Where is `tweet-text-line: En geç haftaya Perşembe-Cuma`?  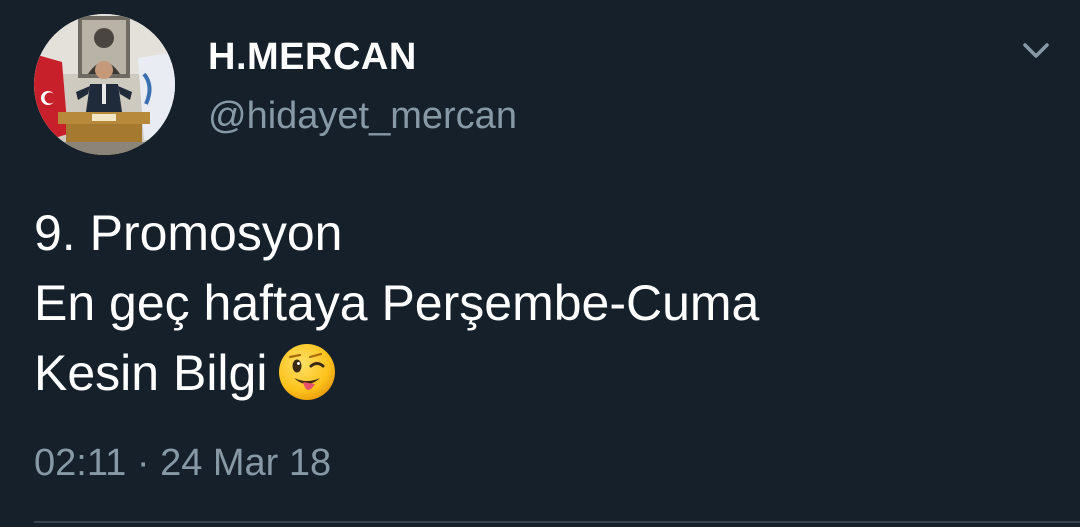 tweet-text-line: En geç haftaya Perşembe-Cuma is located at coordinates (397, 303).